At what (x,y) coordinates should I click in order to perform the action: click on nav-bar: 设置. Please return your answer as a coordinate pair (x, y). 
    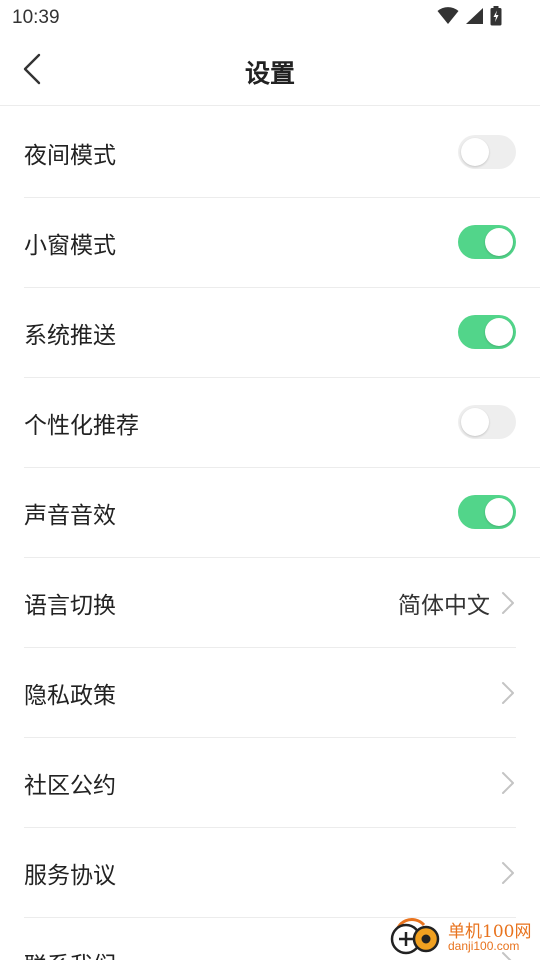
    Looking at the image, I should click on (270, 71).